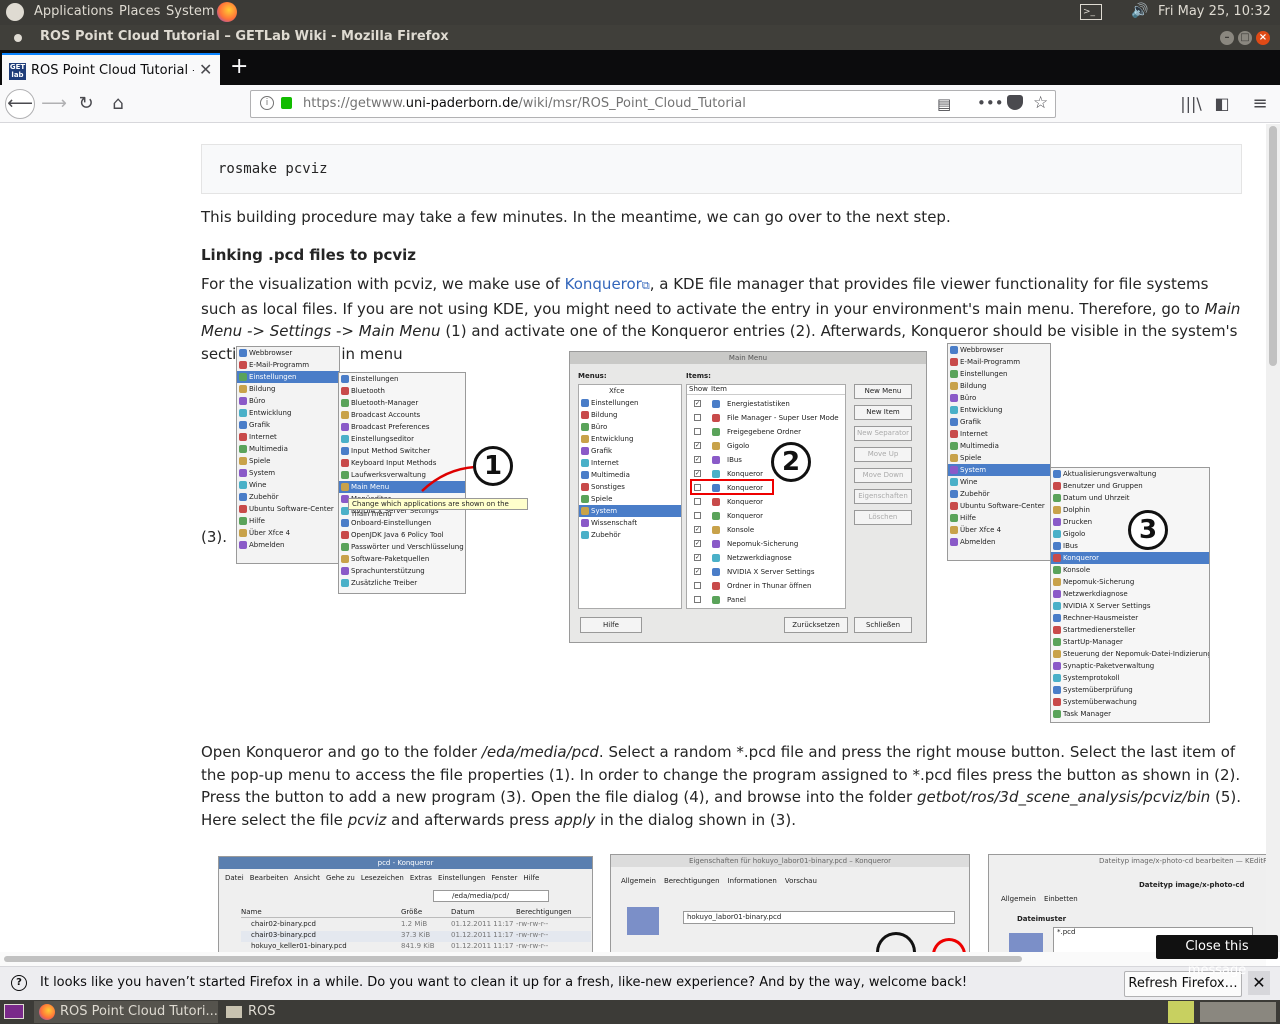 The image size is (1280, 1024). Describe the element at coordinates (999, 506) in the screenshot. I see `fig3-left-item: Ubuntu Software-Center` at that location.